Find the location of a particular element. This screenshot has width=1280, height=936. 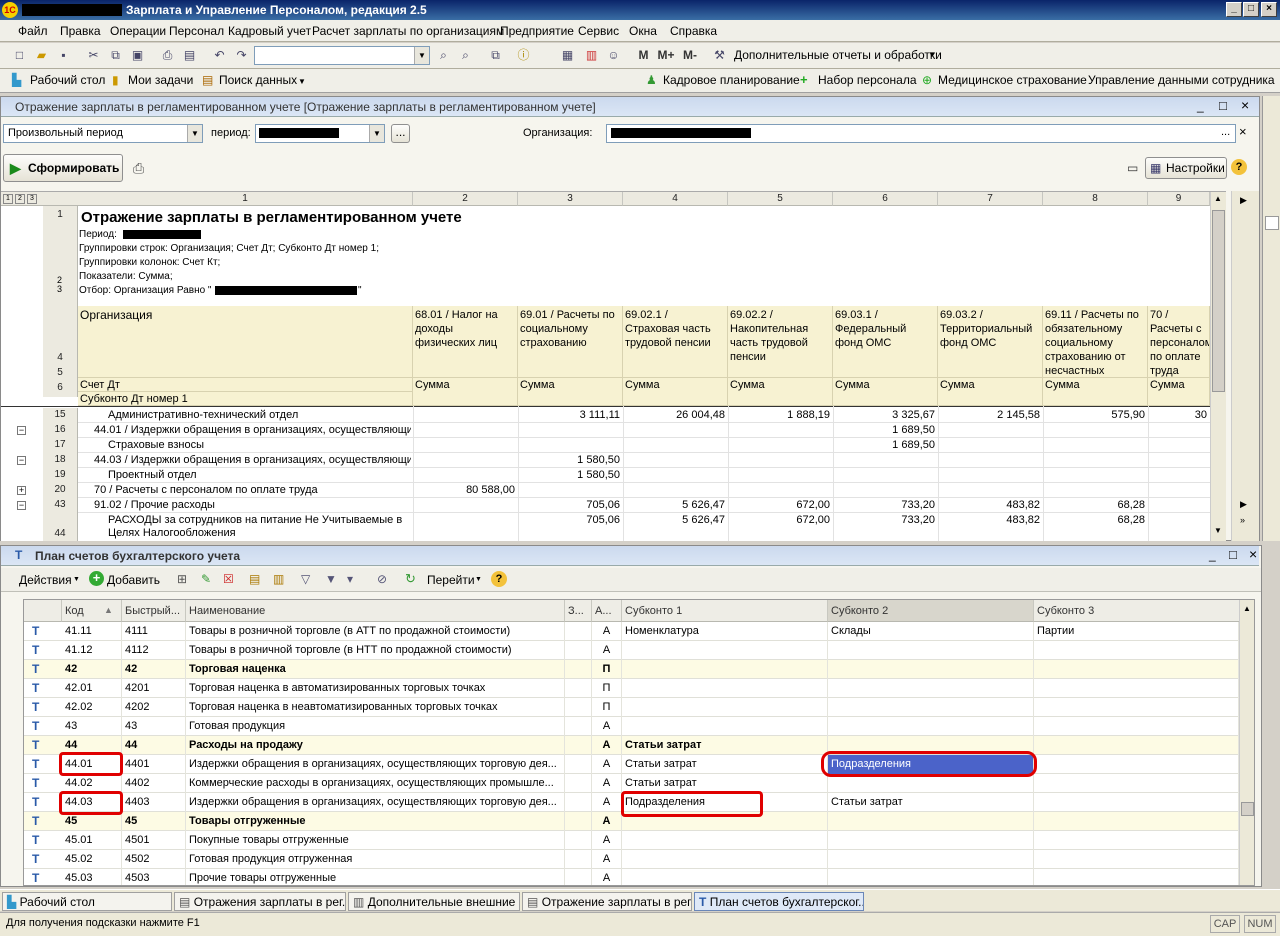

quick-hr-planning: Кадровое планирование is located at coordinates (731, 80).